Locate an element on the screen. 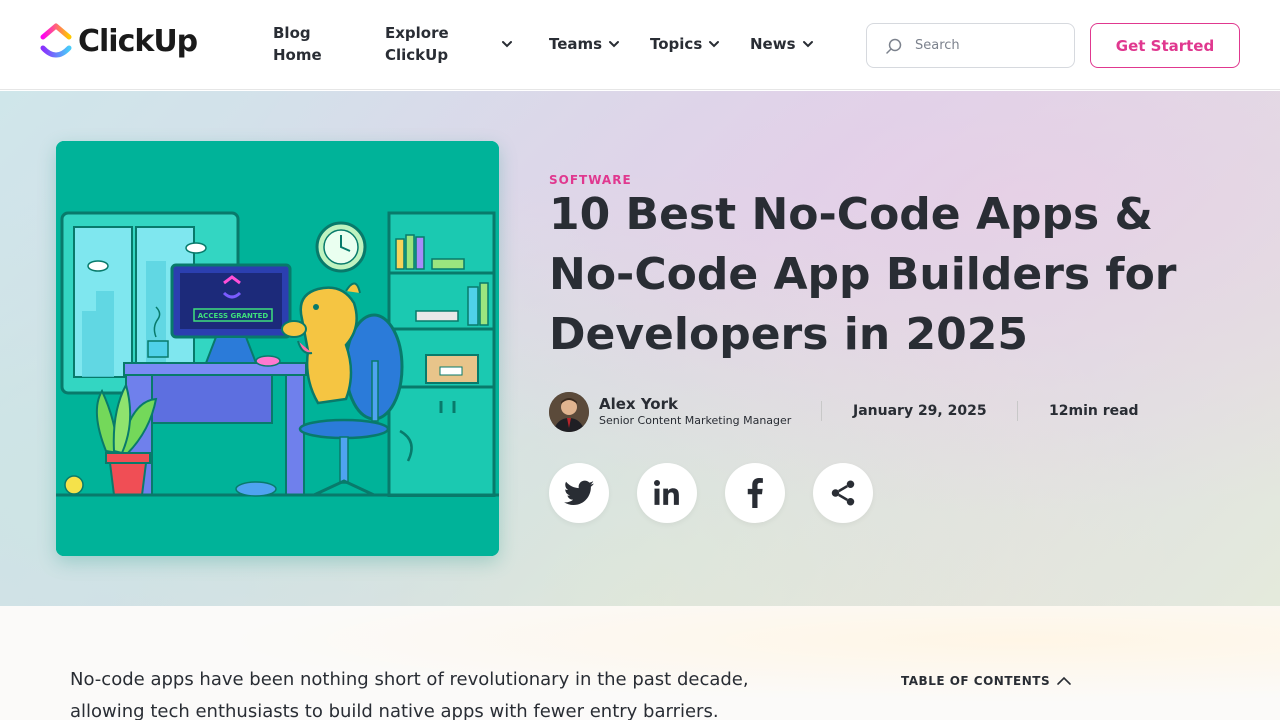 Image resolution: width=1280 pixels, height=720 pixels. clickup-logo: ClickUp is located at coordinates (119, 41).